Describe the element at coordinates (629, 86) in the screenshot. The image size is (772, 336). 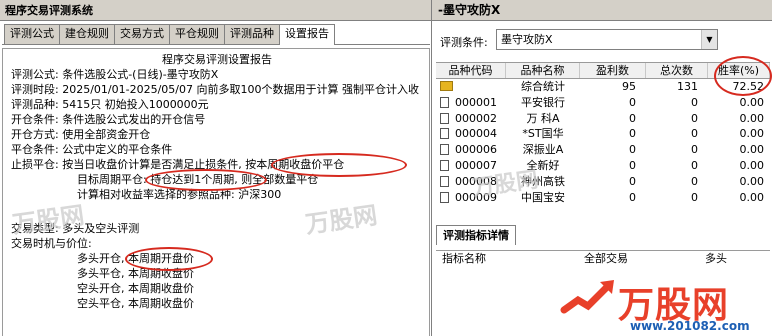
I see `cell-wins: 95` at that location.